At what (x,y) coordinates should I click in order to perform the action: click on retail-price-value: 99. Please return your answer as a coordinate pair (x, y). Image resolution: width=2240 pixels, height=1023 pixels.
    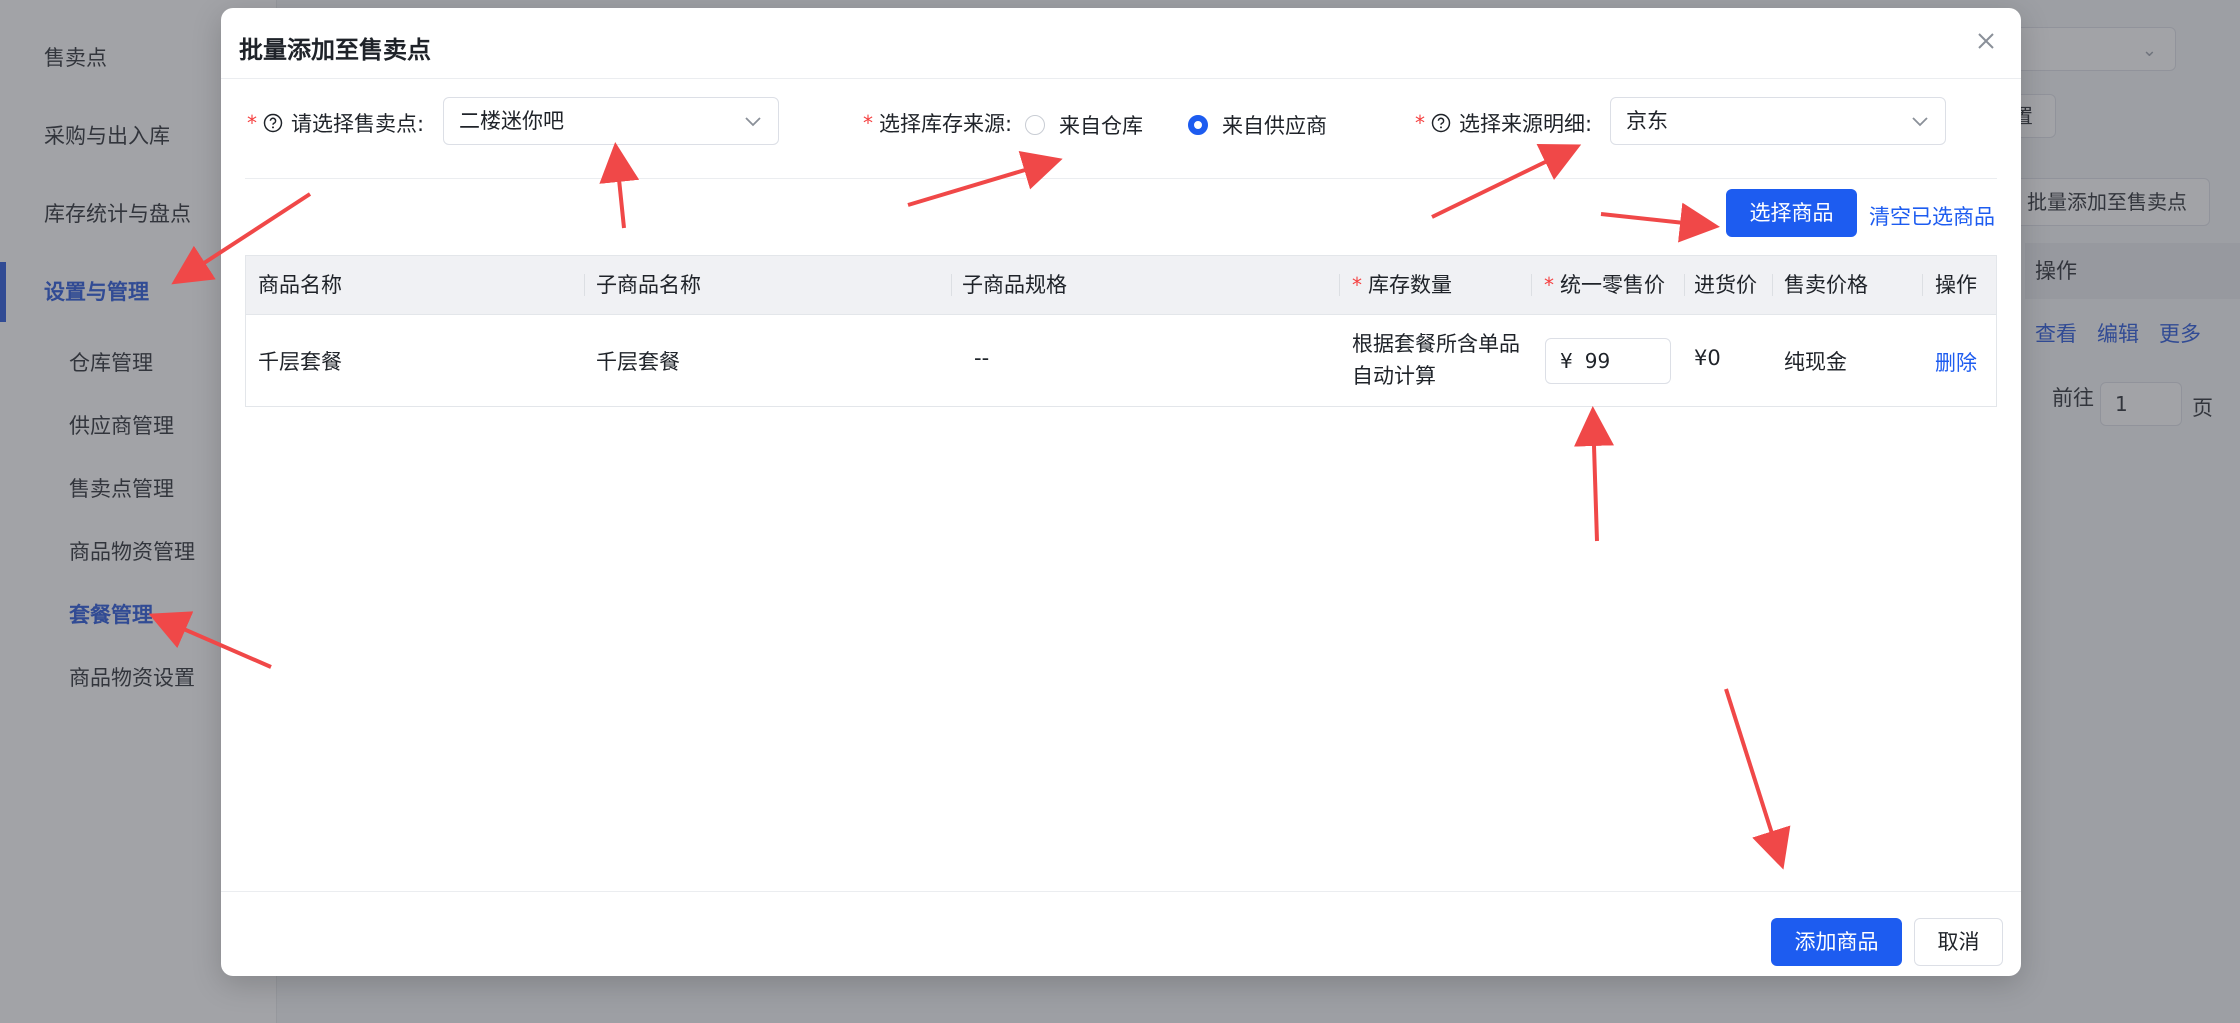
    Looking at the image, I should click on (1597, 361).